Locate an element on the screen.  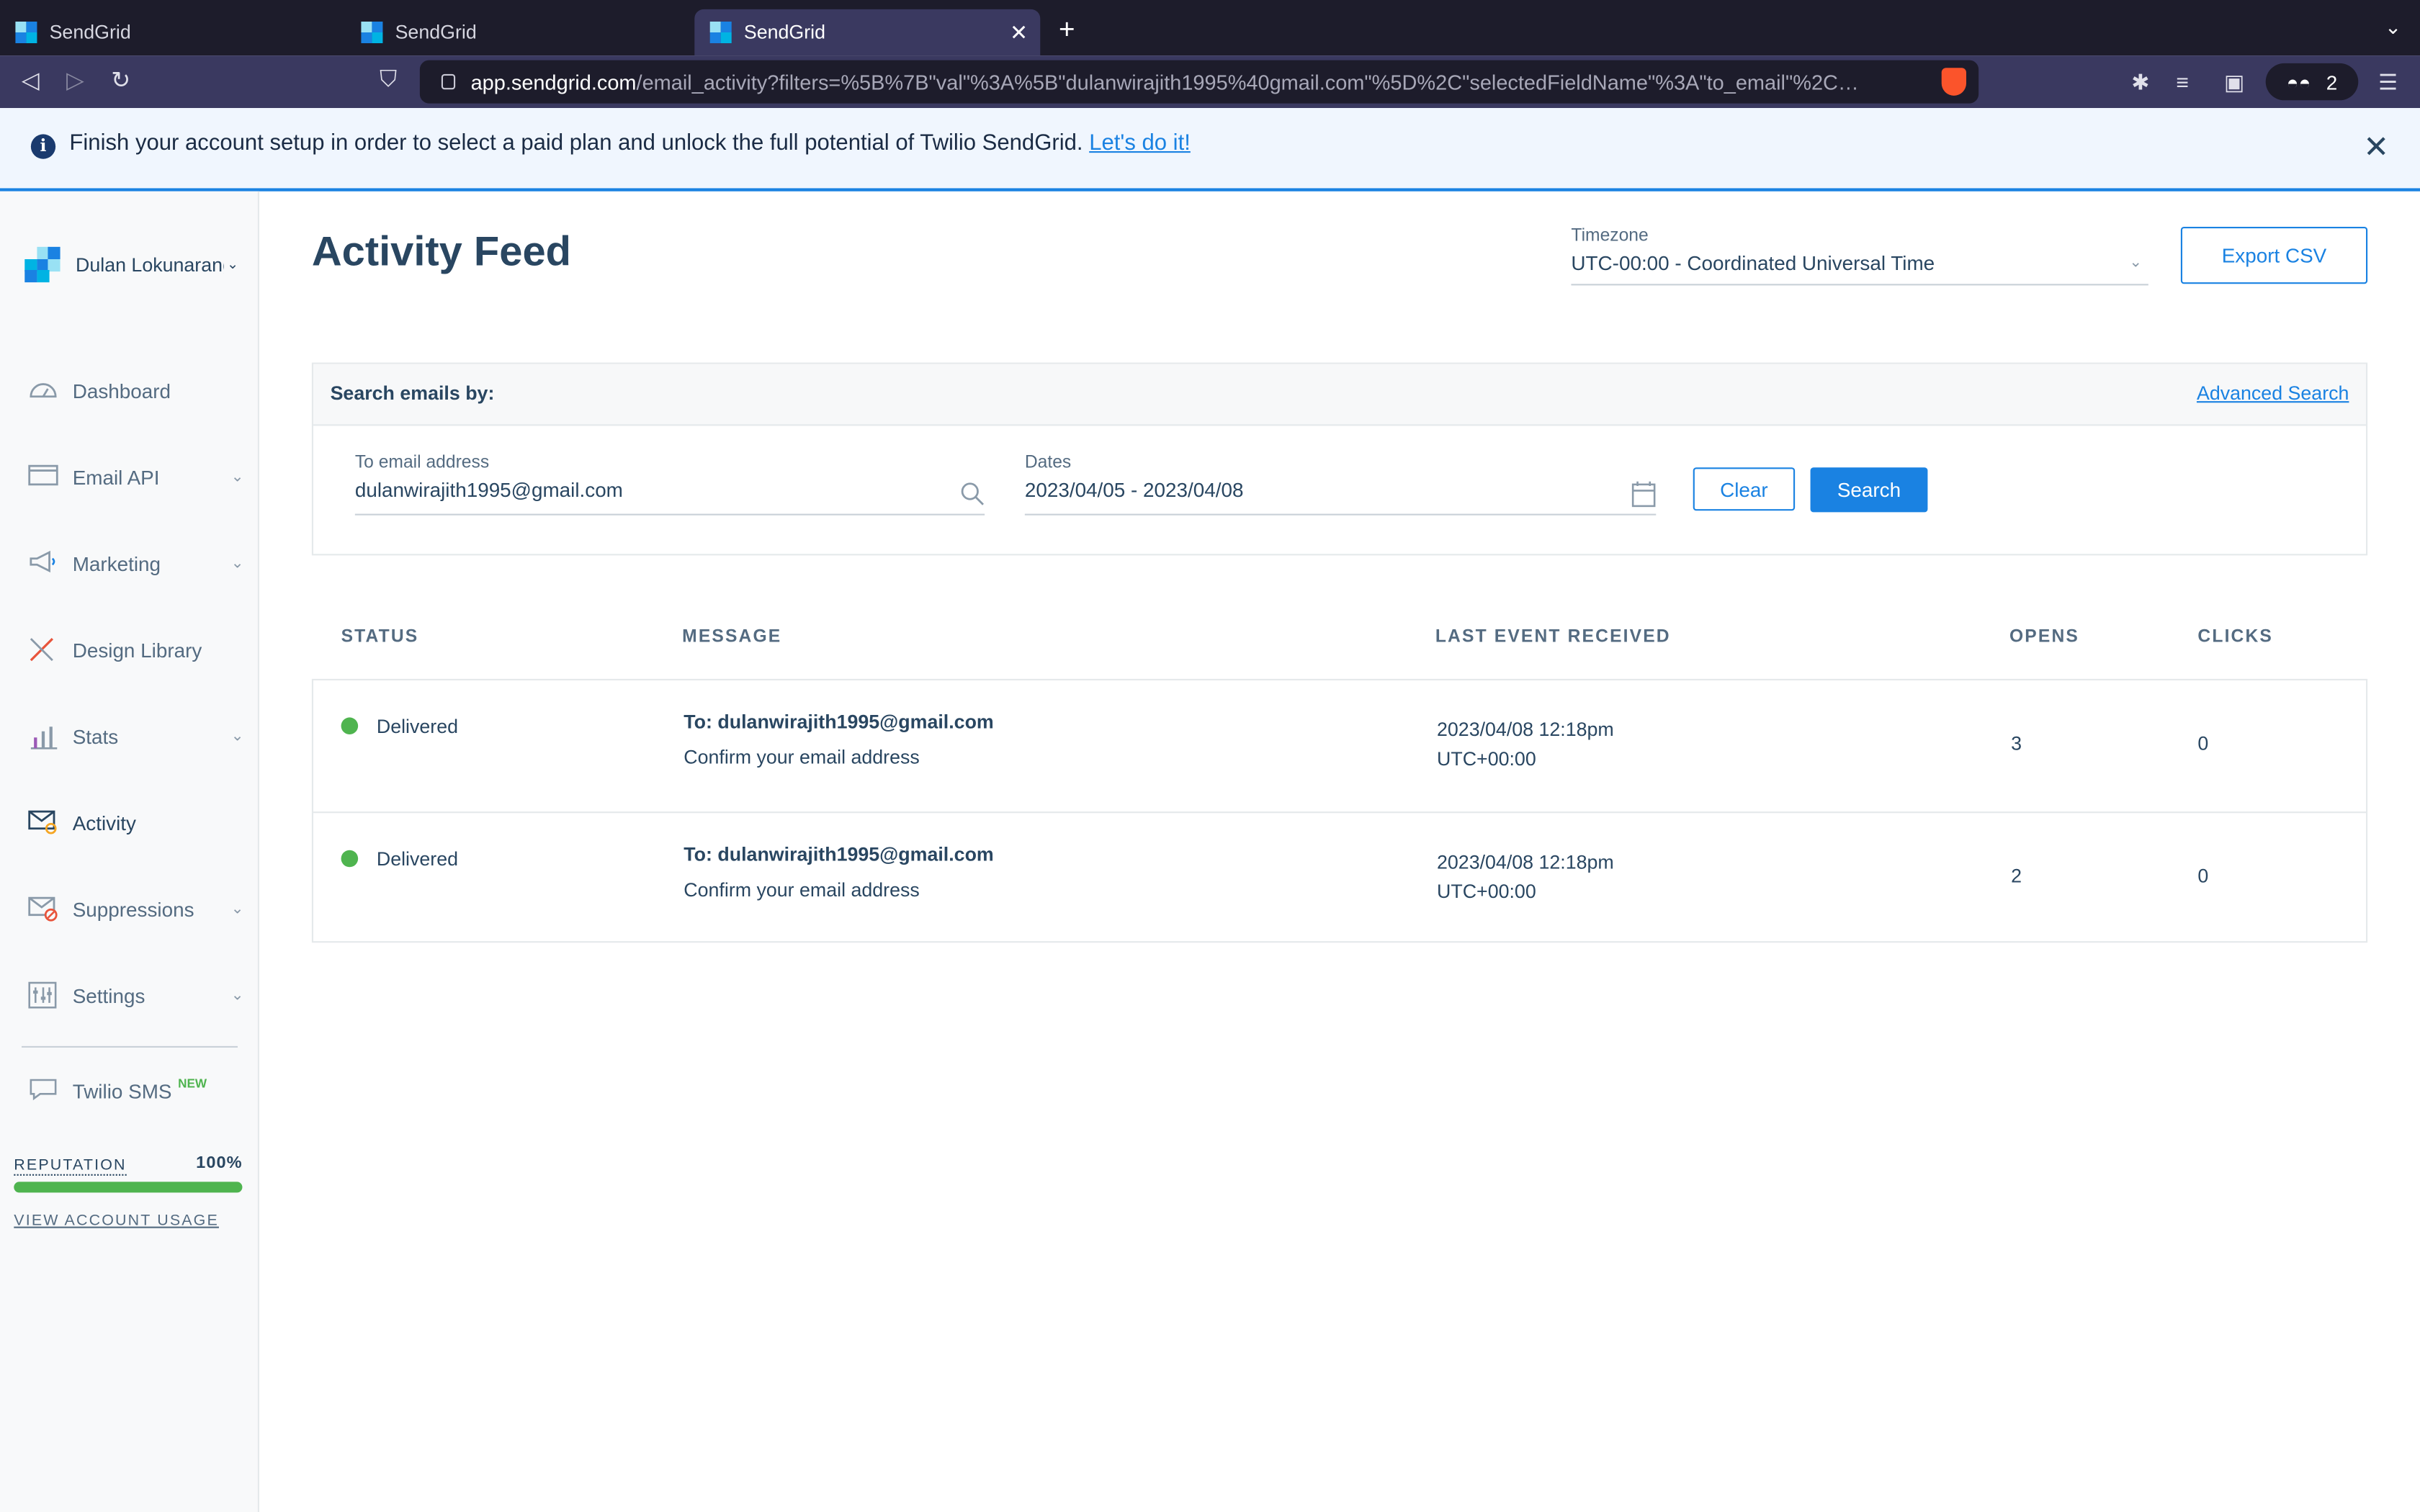
tab-list-chevron-icon: ⌄ is located at coordinates (2393, 27).